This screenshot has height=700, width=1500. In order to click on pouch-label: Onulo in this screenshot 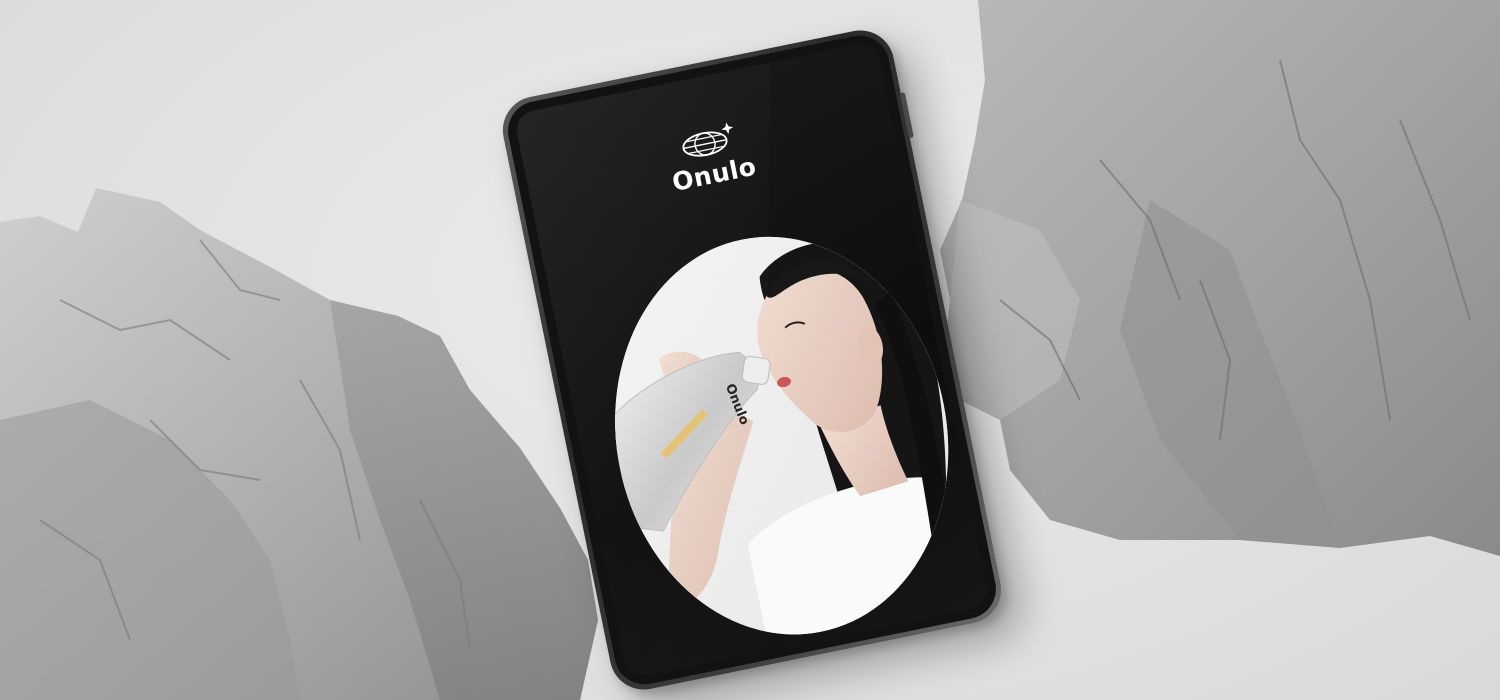, I will do `click(737, 405)`.